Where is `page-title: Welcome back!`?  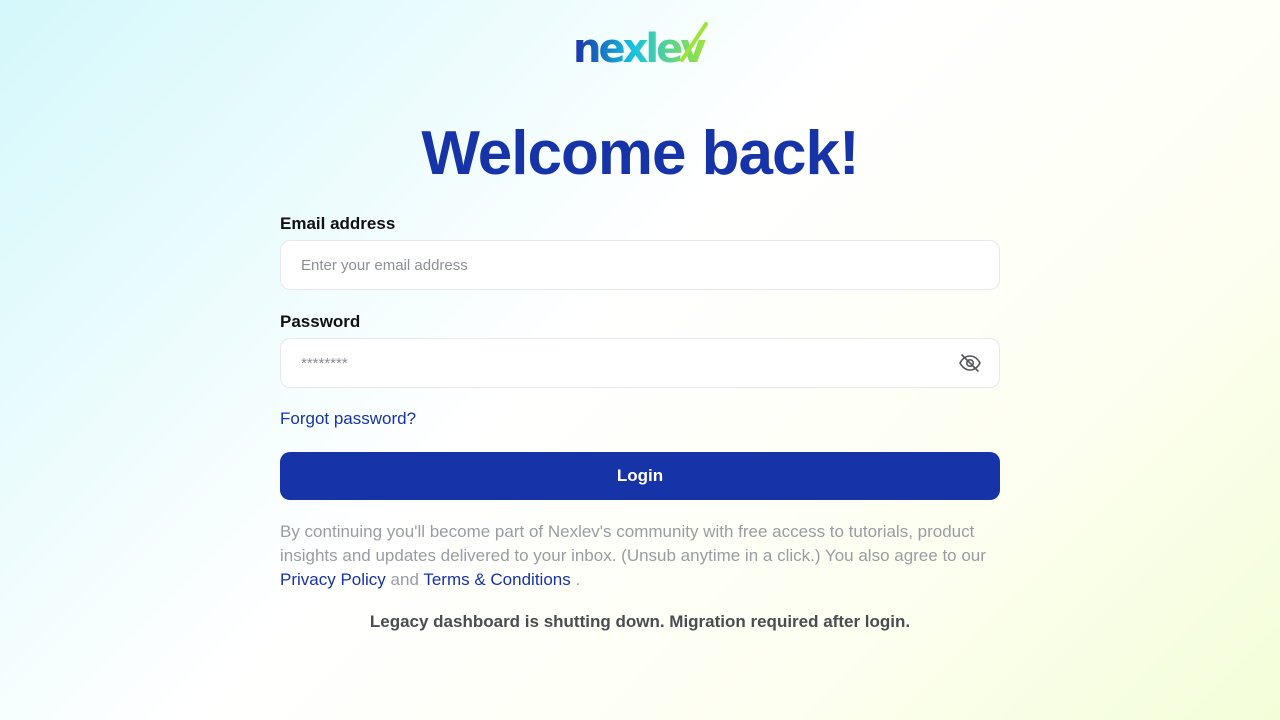
page-title: Welcome back! is located at coordinates (640, 153).